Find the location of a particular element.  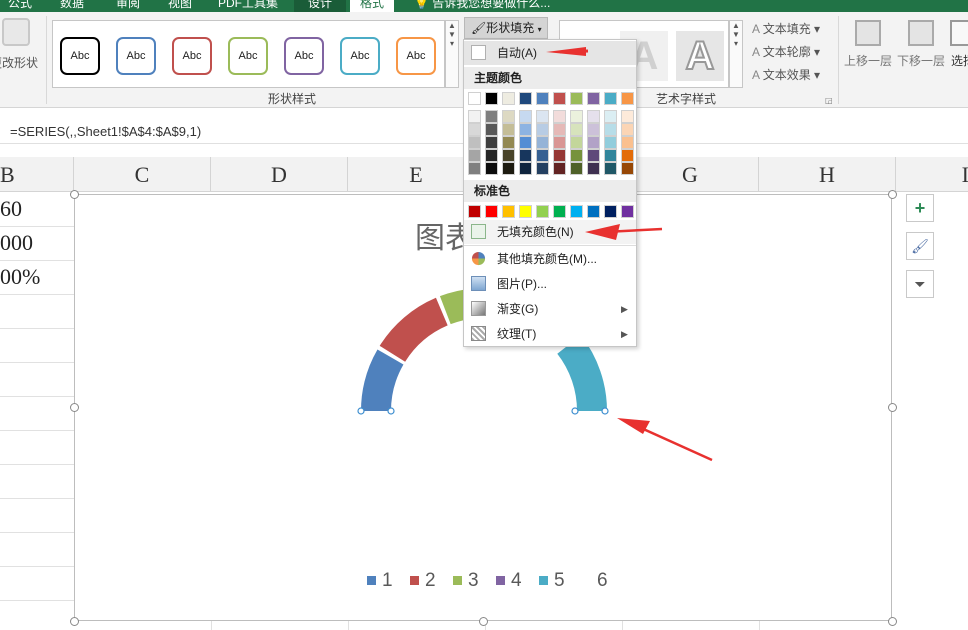

shape-style-4: Abc is located at coordinates (248, 56).